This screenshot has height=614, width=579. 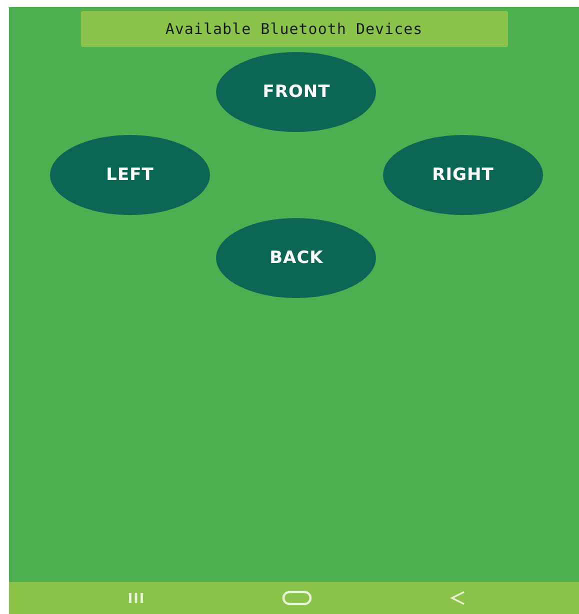 What do you see at coordinates (297, 598) in the screenshot?
I see `home-icon` at bounding box center [297, 598].